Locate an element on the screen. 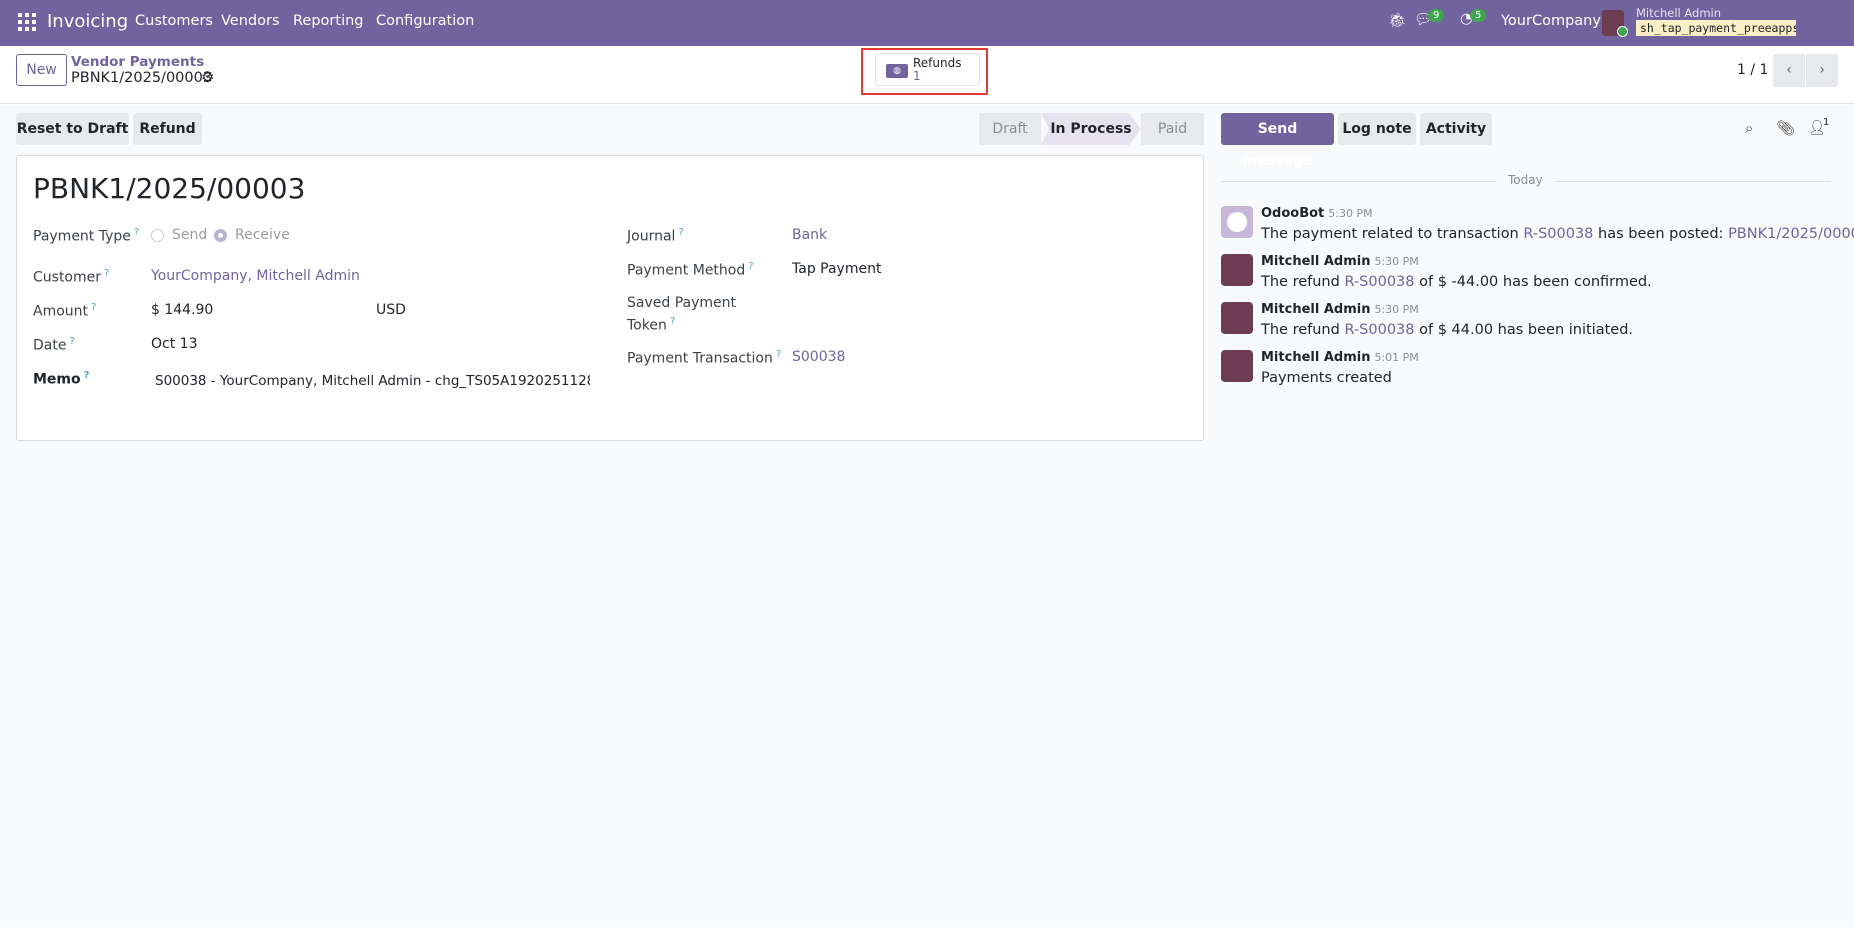 Image resolution: width=1854 pixels, height=927 pixels. send-radio is located at coordinates (157, 235).